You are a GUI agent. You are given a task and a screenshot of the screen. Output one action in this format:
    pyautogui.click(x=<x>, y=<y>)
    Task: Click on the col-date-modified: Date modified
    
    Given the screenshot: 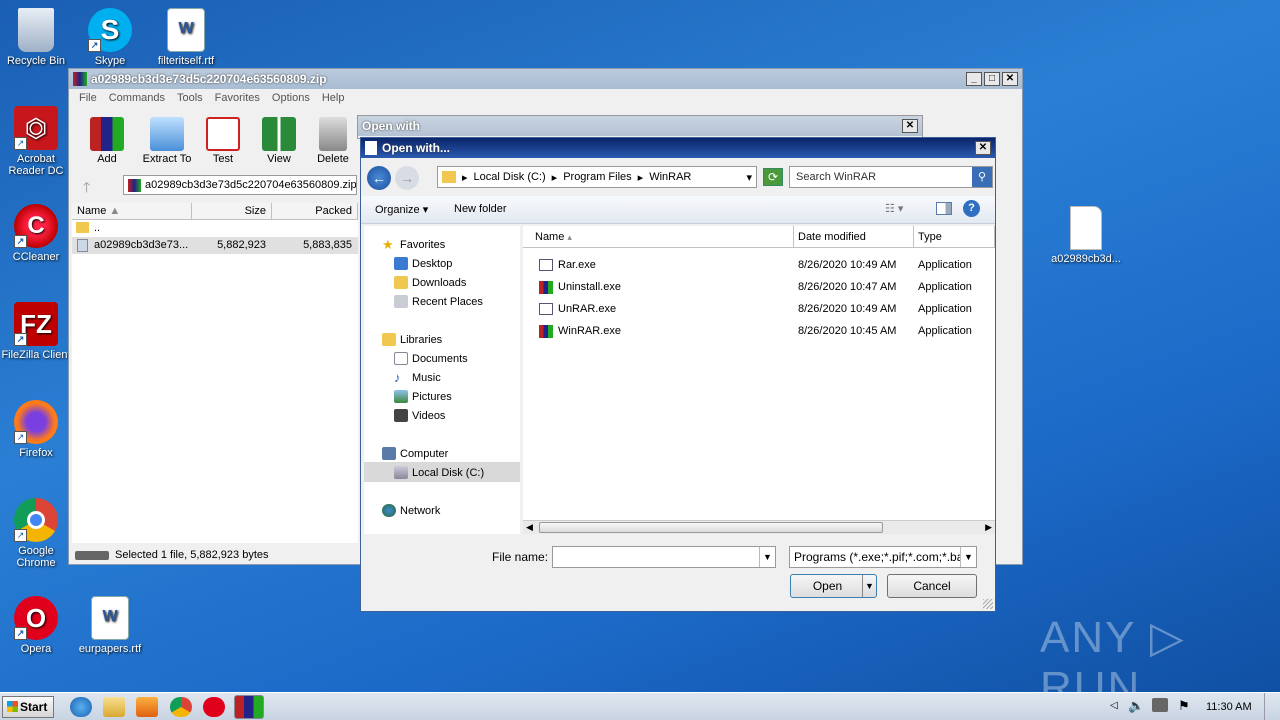 What is the action you would take?
    pyautogui.click(x=854, y=237)
    